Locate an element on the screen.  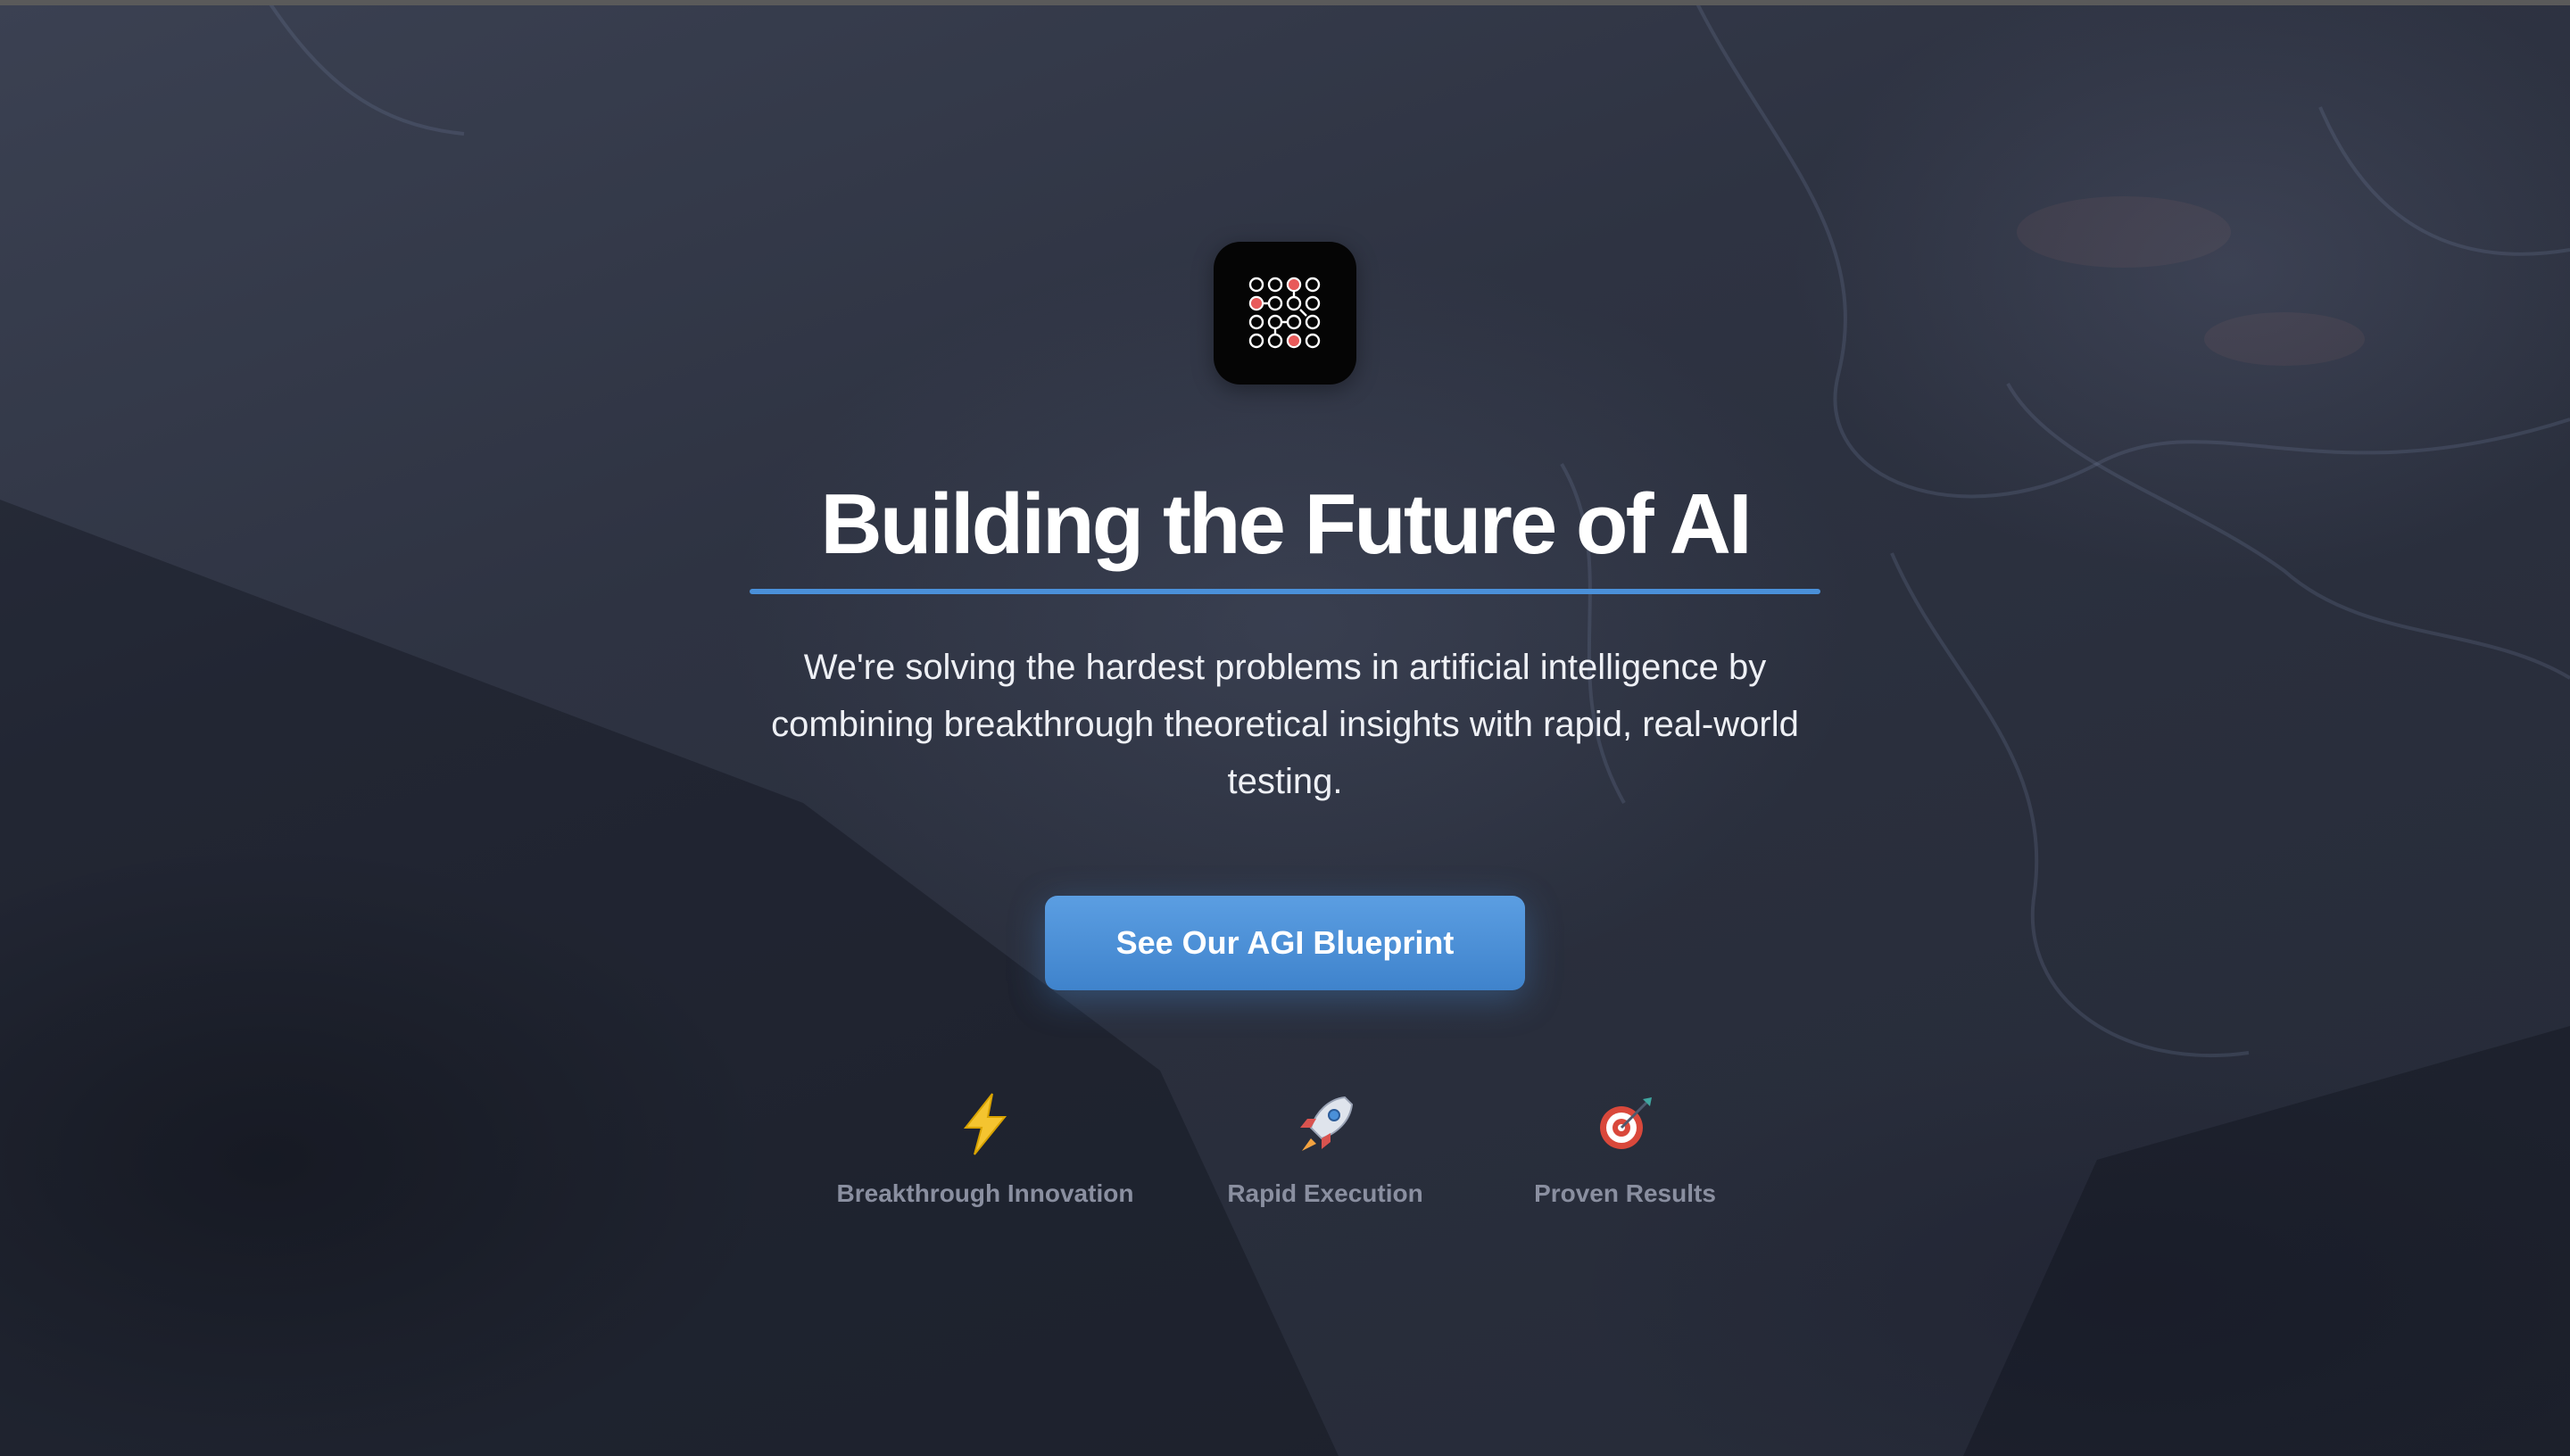
hero-title: Building the Future of AI is located at coordinates (1286, 524).